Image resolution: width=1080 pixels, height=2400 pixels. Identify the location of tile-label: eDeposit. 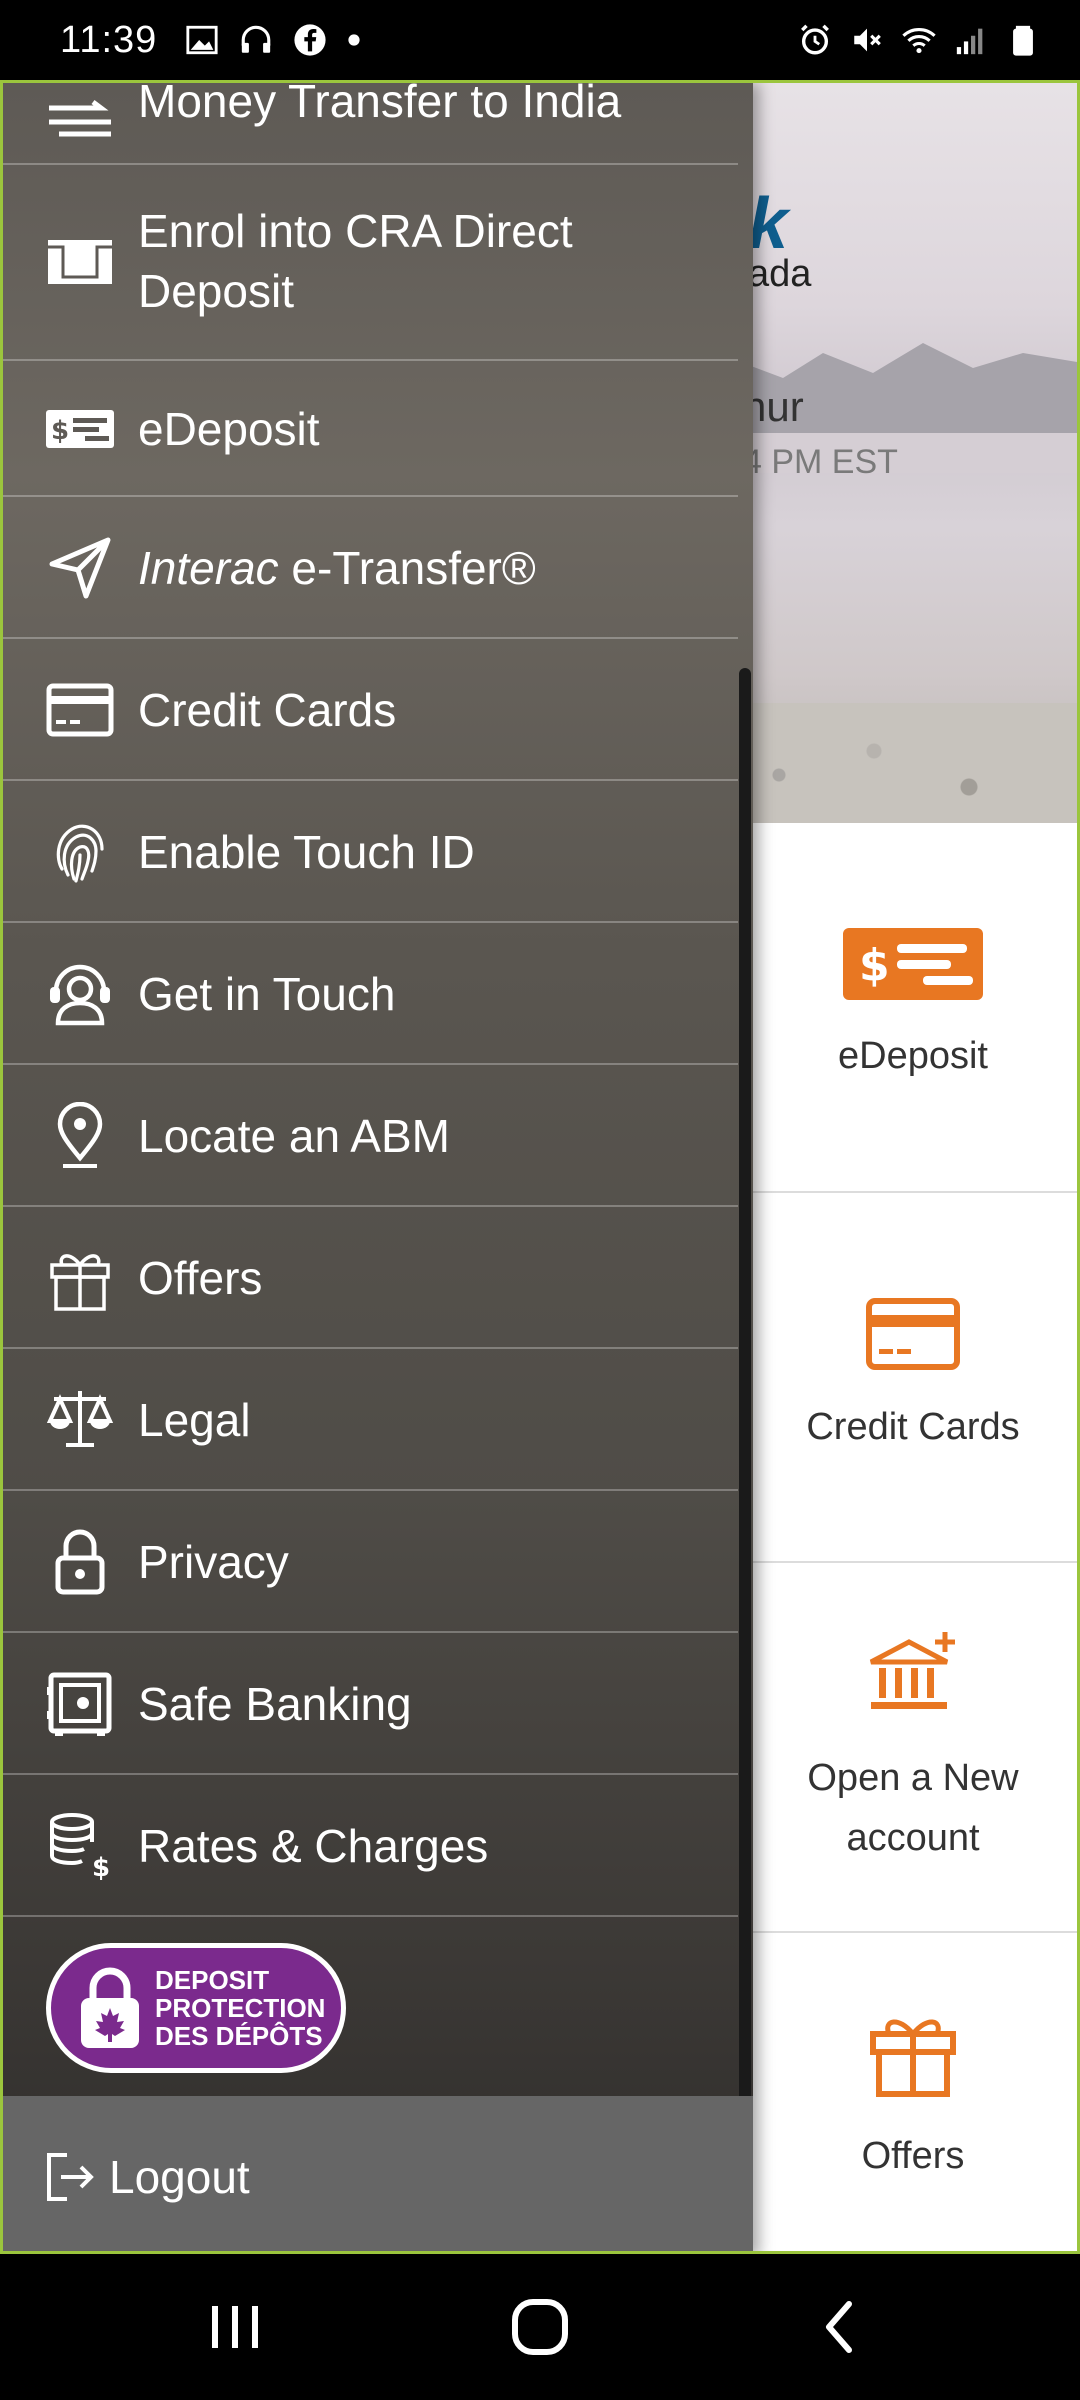
(913, 1056).